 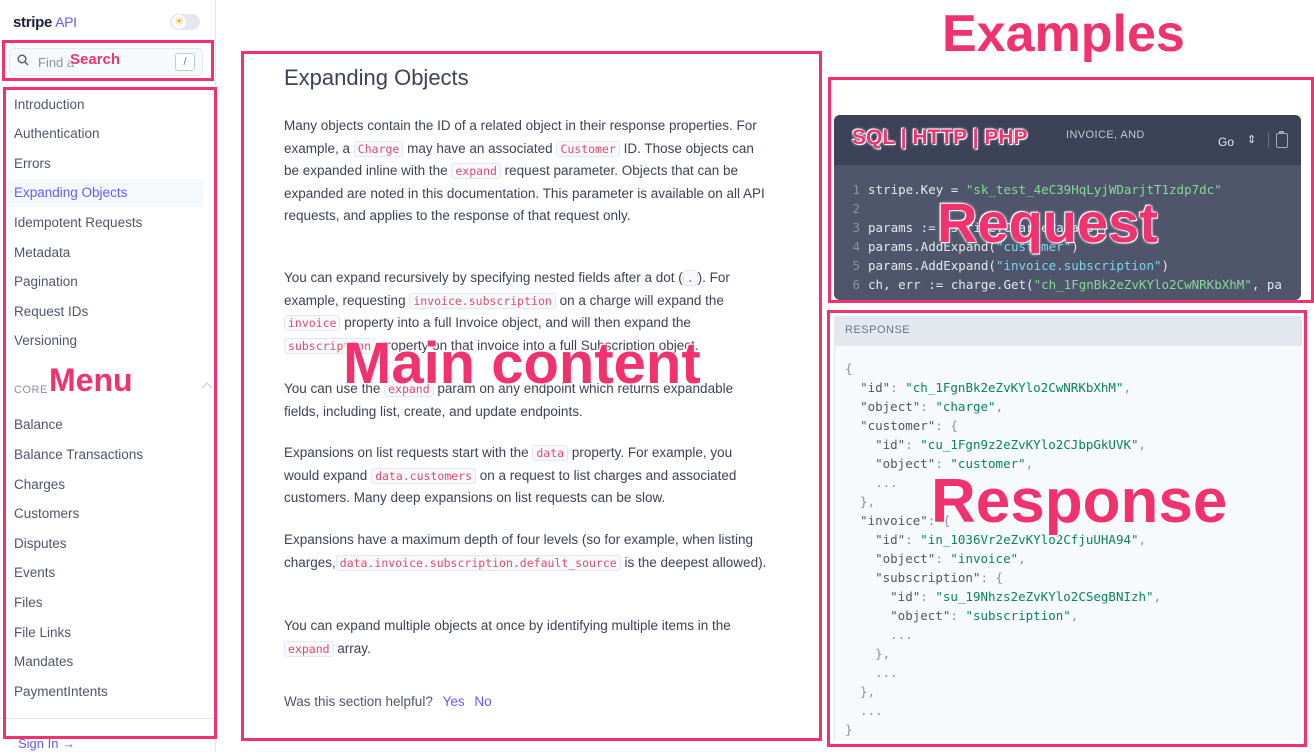 What do you see at coordinates (358, 701) in the screenshot?
I see `feedback-question: Was this section helpful?` at bounding box center [358, 701].